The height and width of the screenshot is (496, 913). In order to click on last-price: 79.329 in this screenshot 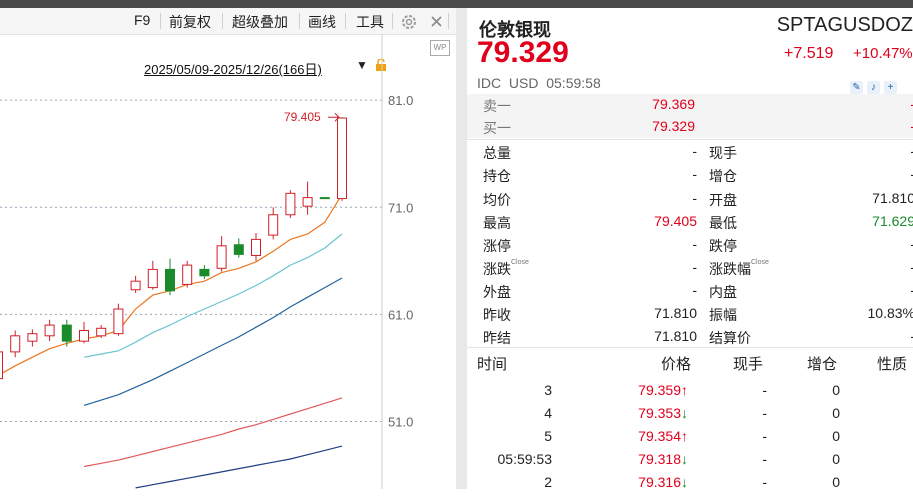, I will do `click(523, 52)`.